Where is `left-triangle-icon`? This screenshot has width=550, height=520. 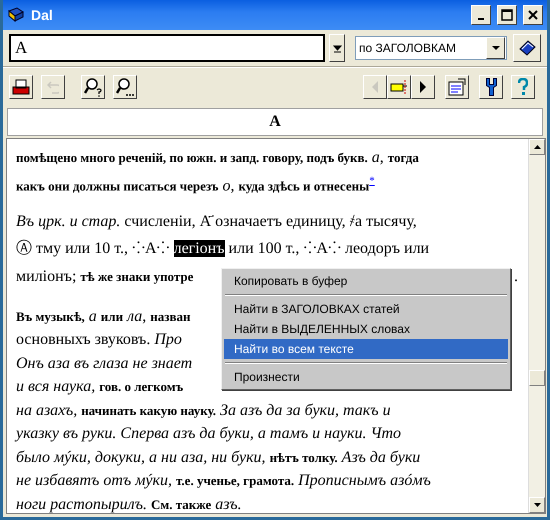 left-triangle-icon is located at coordinates (375, 87).